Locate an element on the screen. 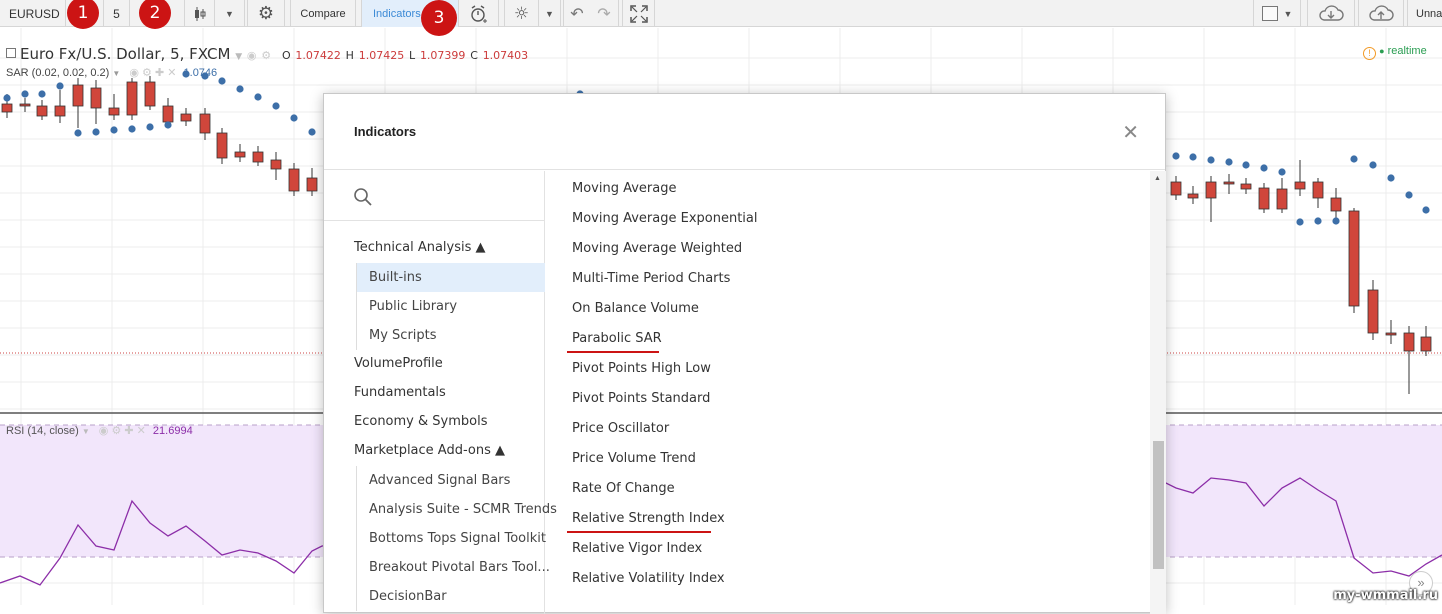  ideas-button: ☼ is located at coordinates (521, 13).